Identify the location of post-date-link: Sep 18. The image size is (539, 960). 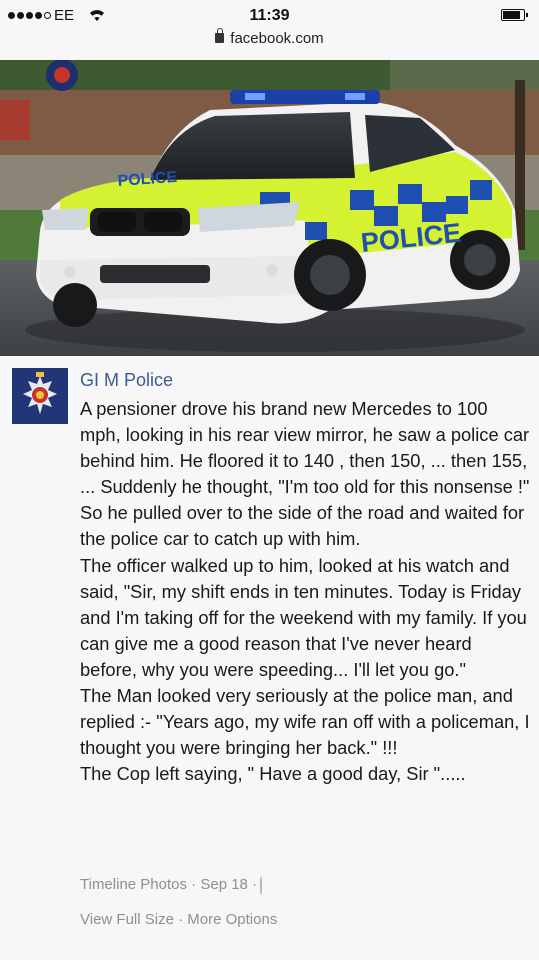
(224, 884).